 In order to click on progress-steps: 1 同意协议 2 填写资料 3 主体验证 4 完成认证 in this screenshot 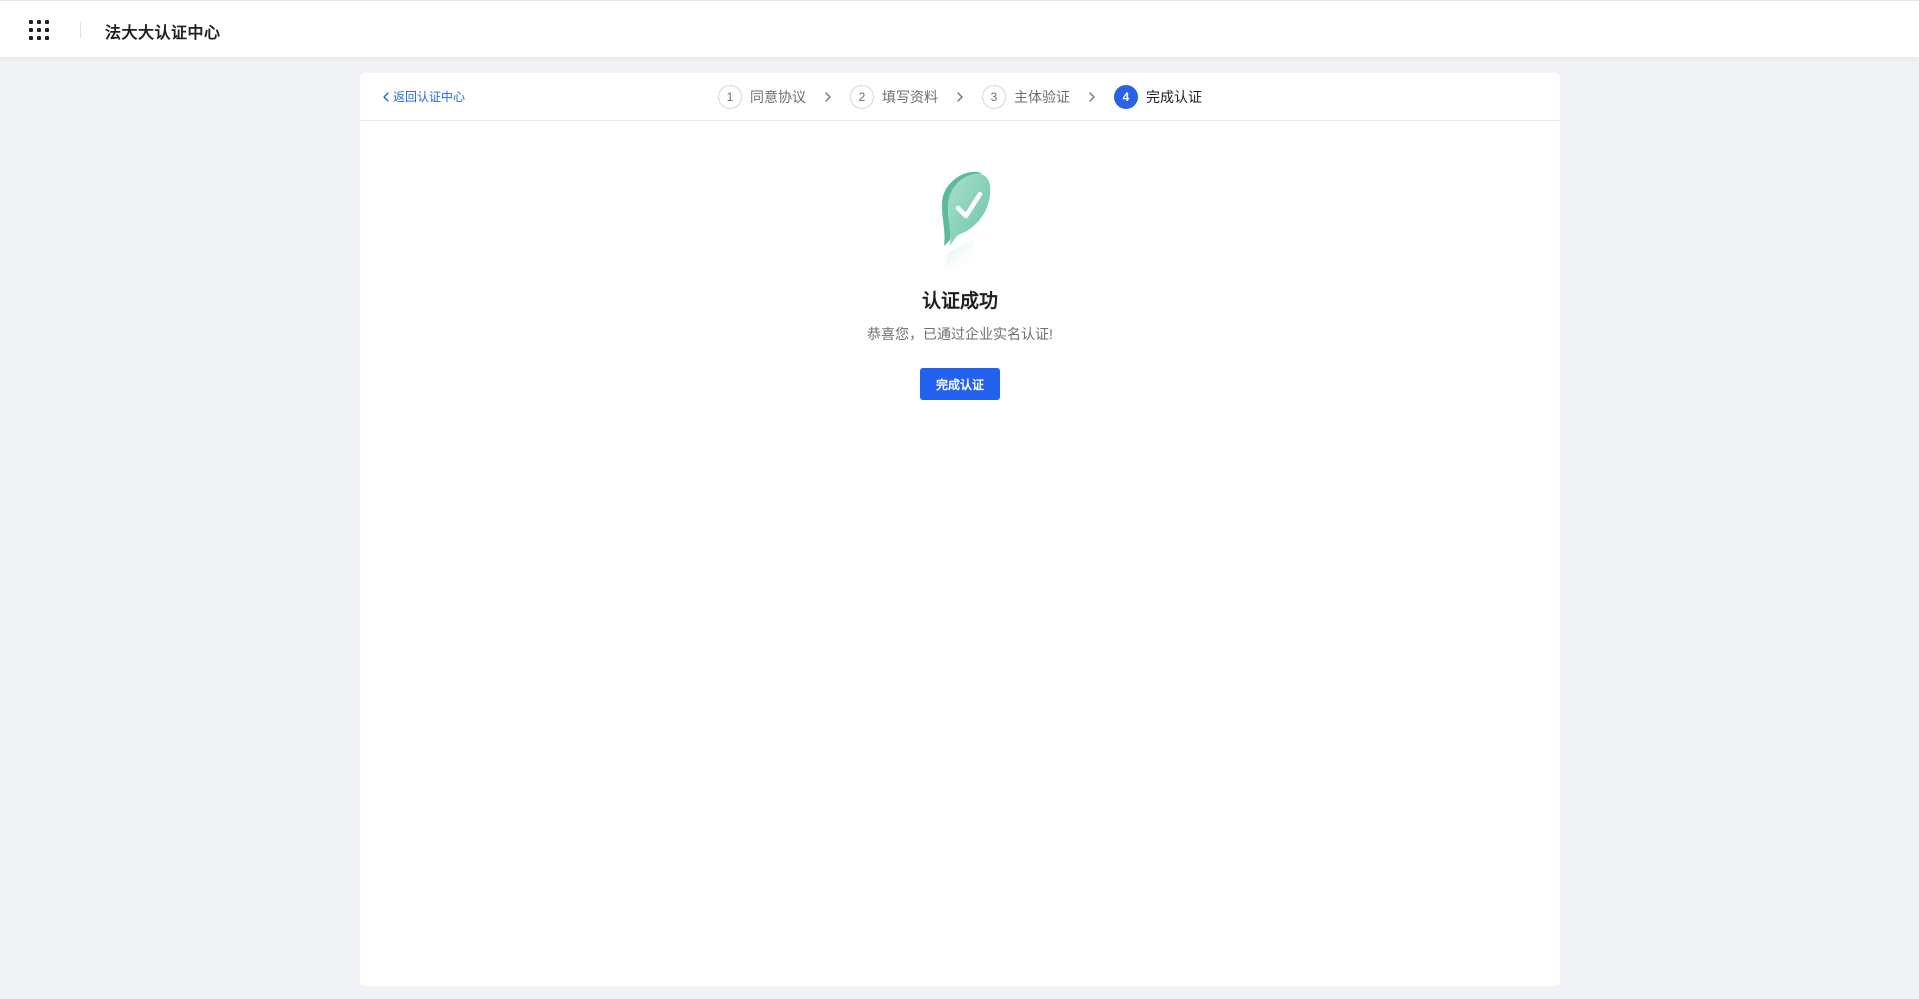, I will do `click(960, 97)`.